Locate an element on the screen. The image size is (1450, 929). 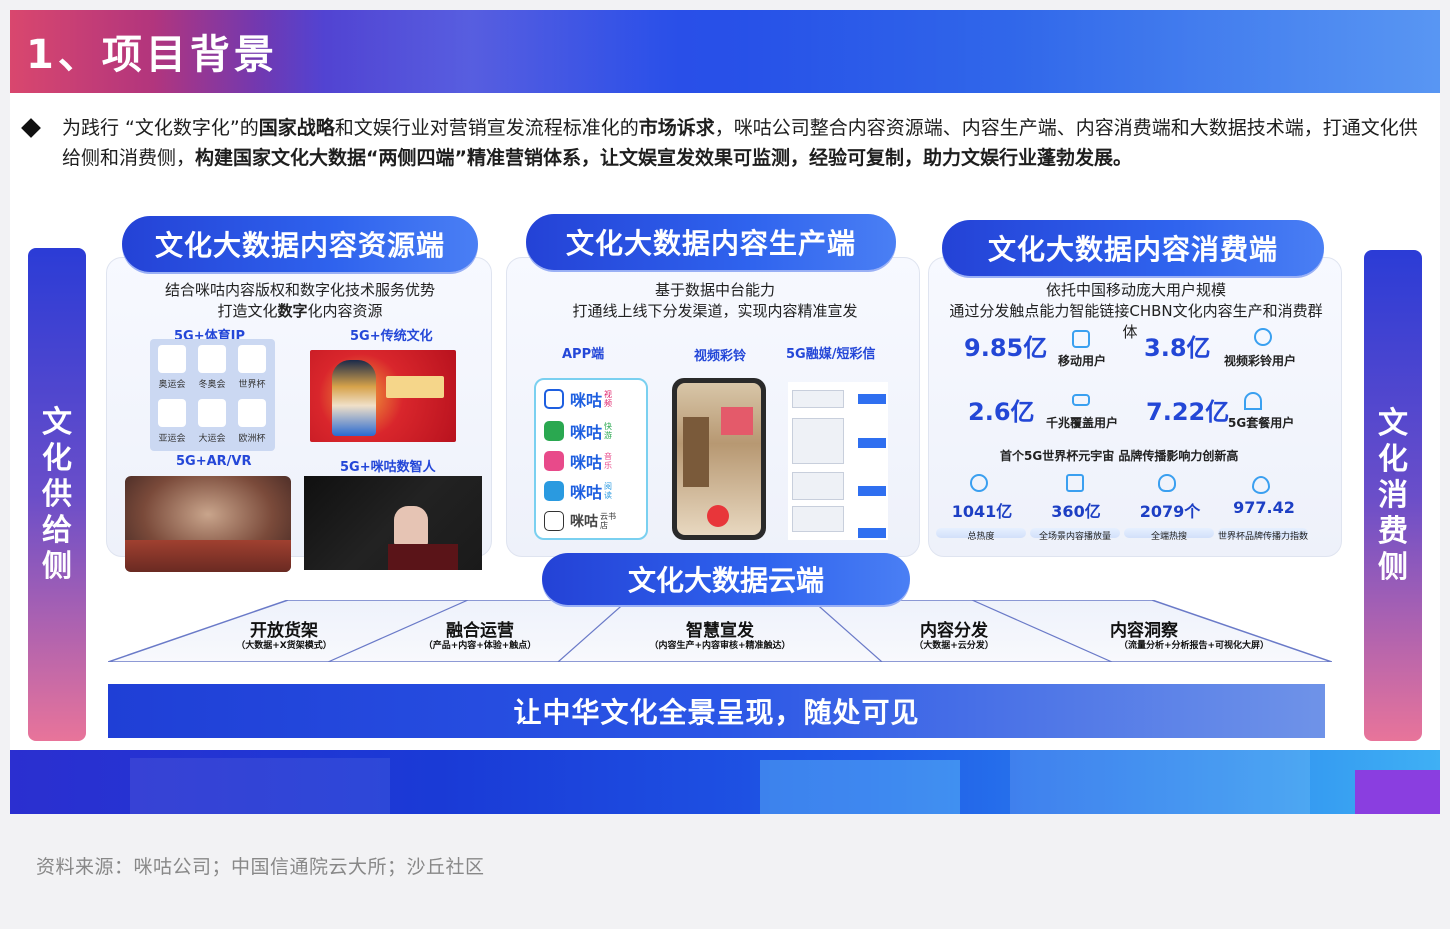
euro-cup-icon is located at coordinates (252, 413).